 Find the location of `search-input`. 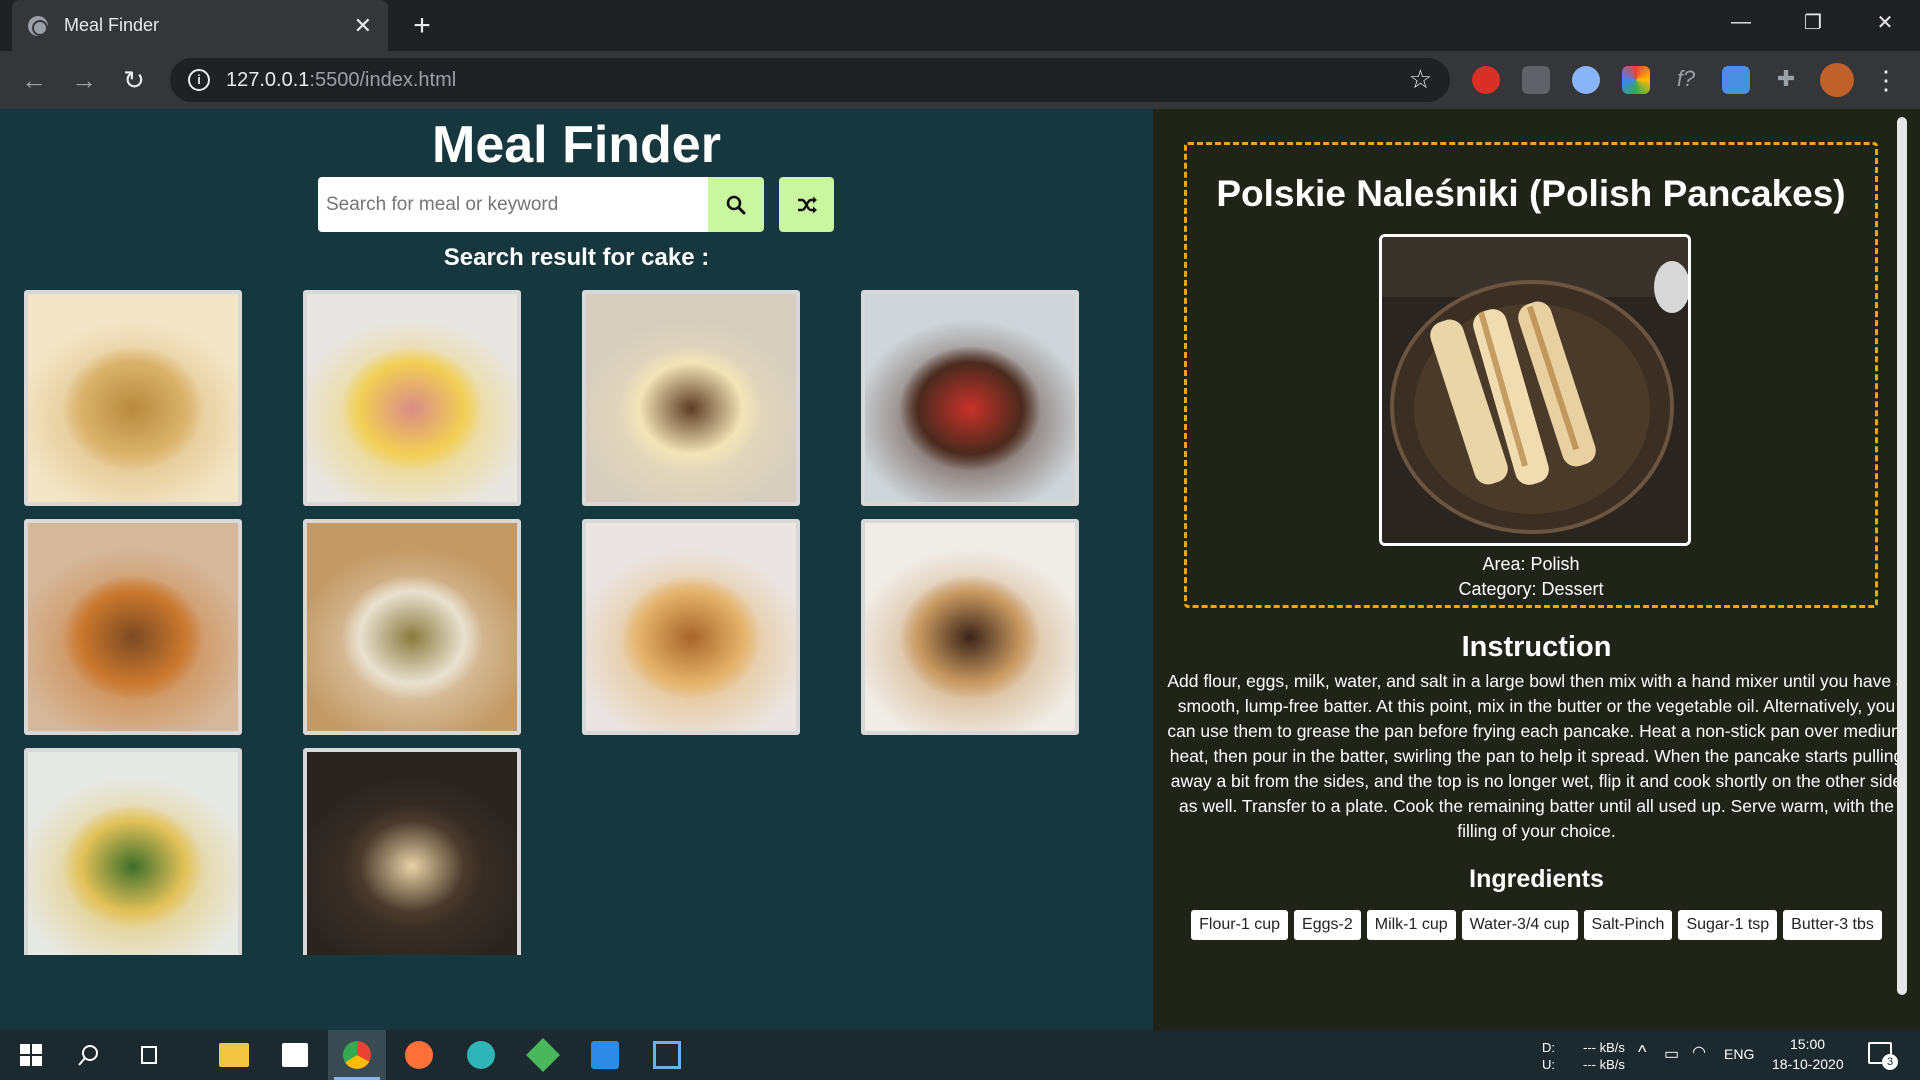

search-input is located at coordinates (513, 204).